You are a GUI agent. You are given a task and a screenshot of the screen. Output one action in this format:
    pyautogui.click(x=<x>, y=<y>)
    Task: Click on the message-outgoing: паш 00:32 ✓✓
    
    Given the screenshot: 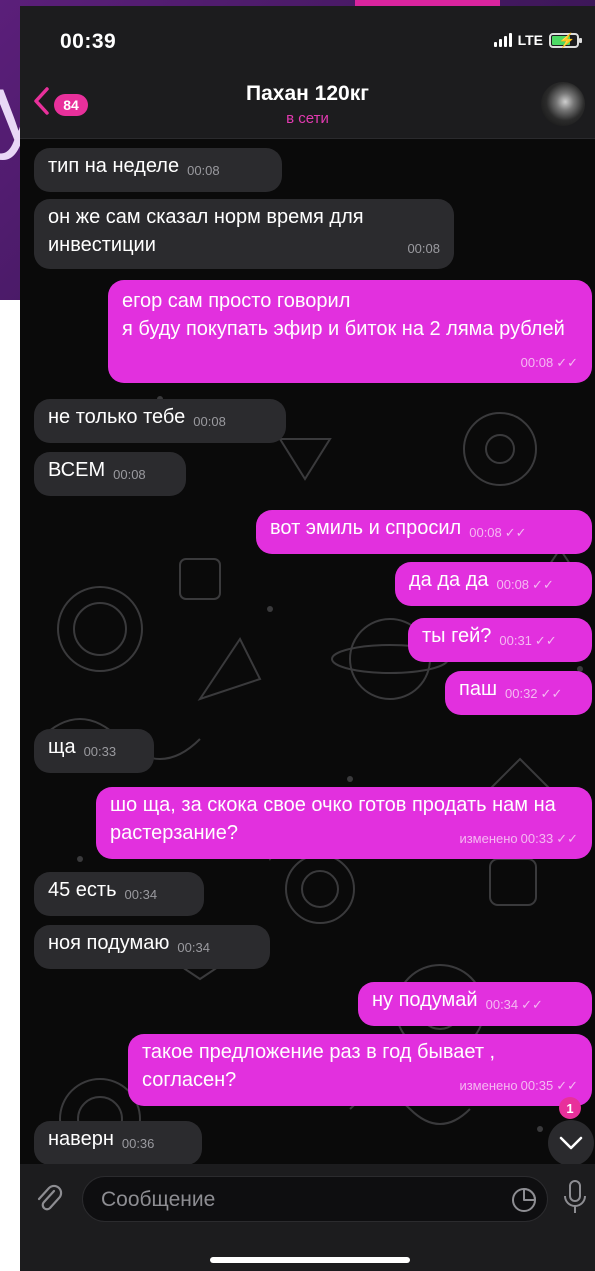 What is the action you would take?
    pyautogui.click(x=518, y=693)
    